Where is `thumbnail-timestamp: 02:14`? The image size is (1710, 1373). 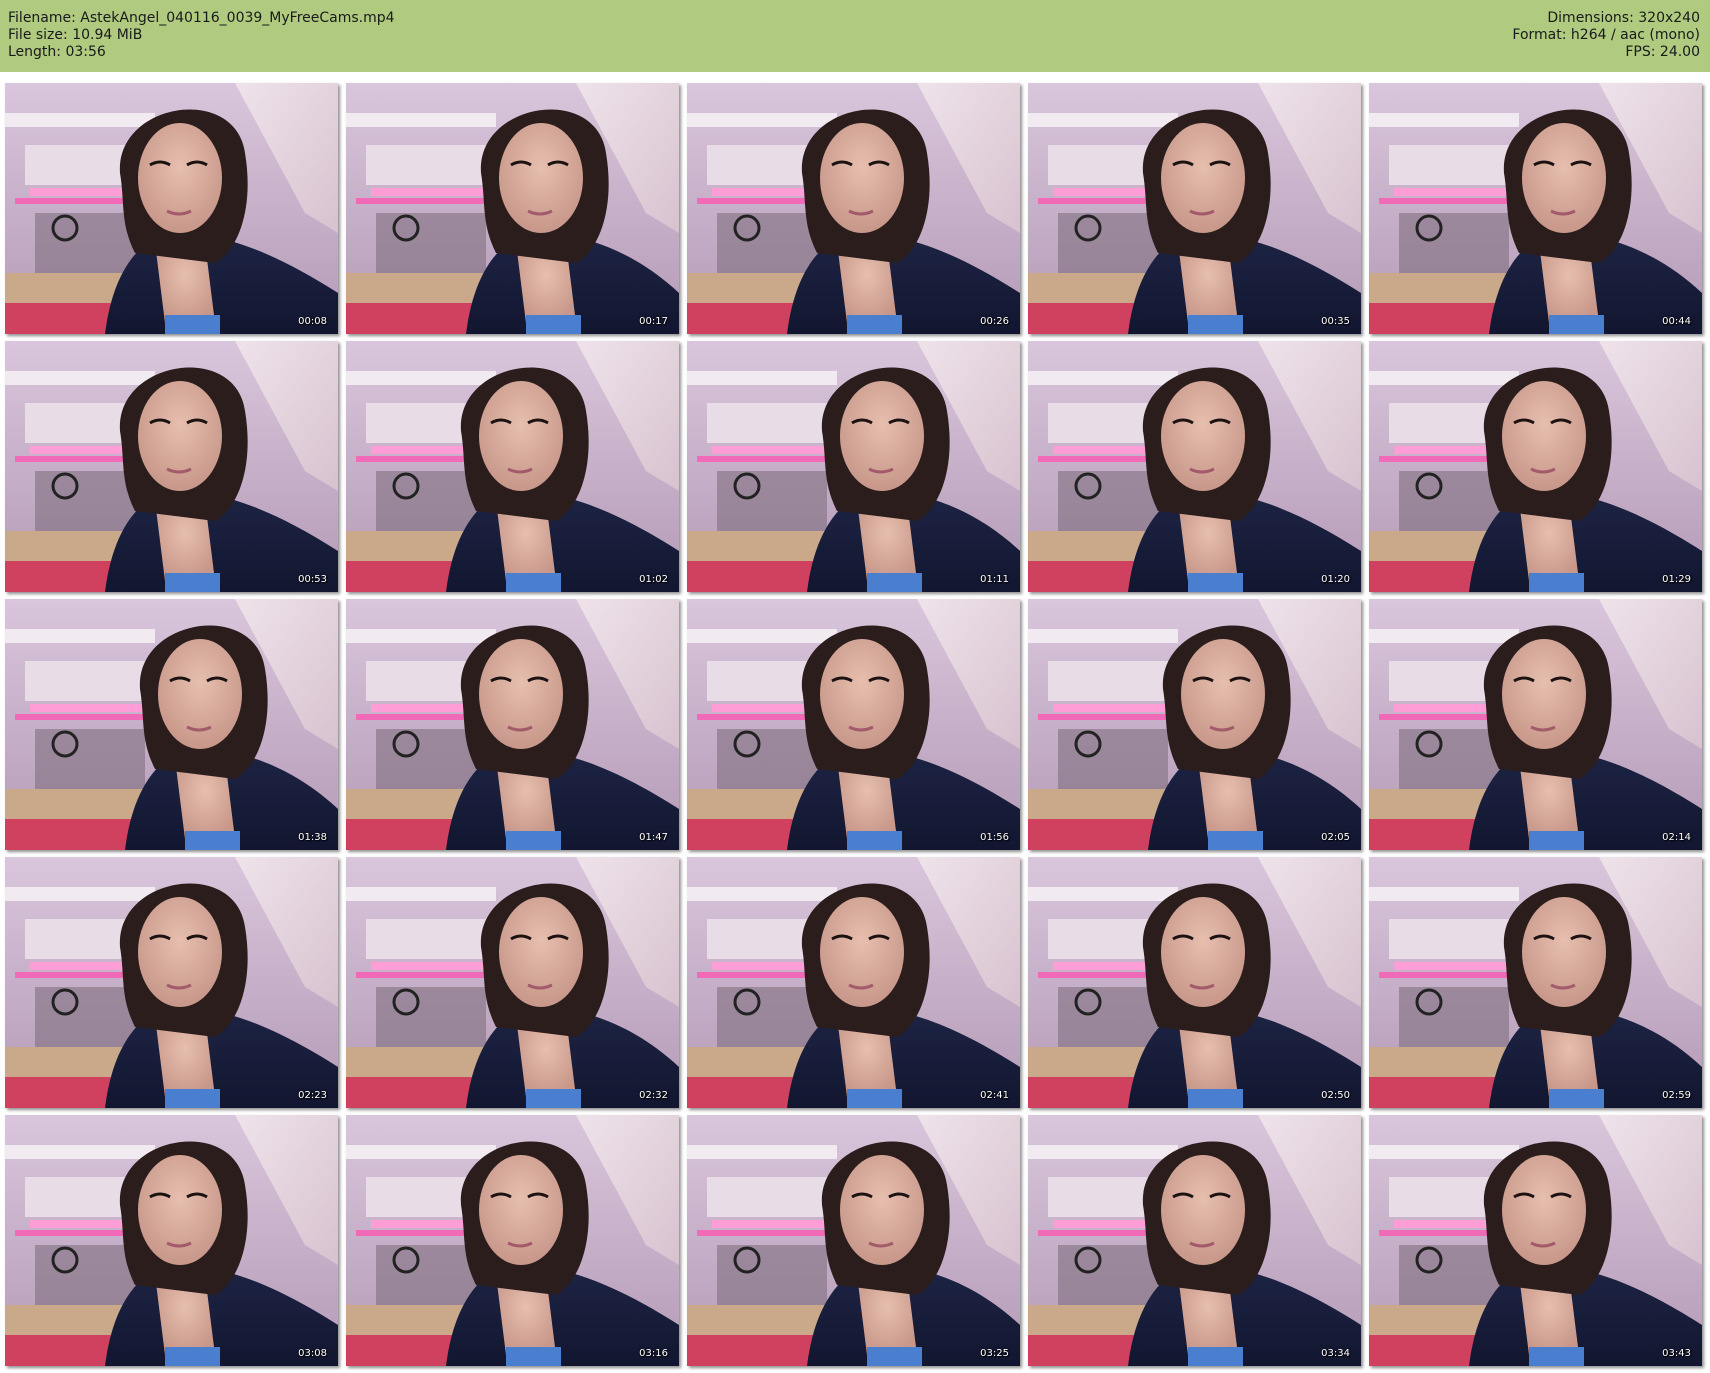
thumbnail-timestamp: 02:14 is located at coordinates (1676, 837).